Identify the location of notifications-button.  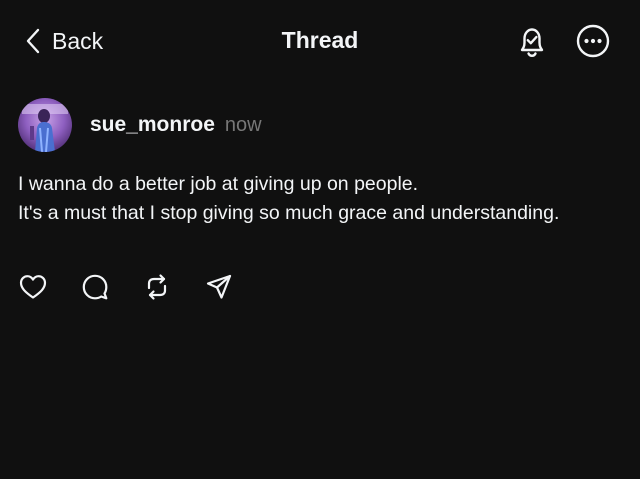
(532, 41).